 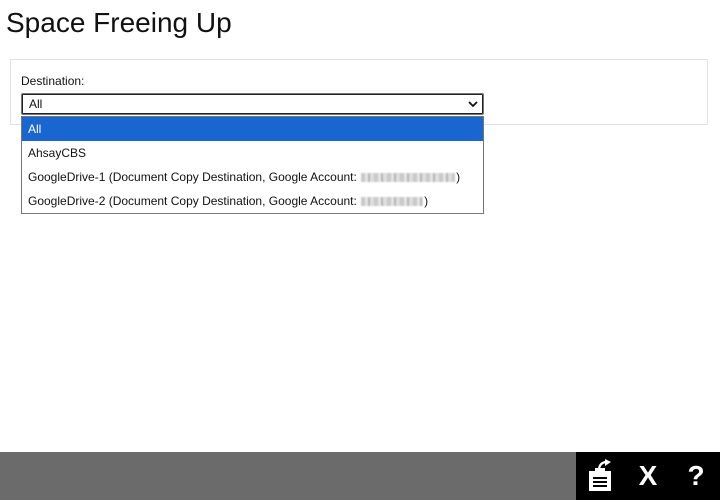 I want to click on destination-label: Destination:, so click(x=53, y=81).